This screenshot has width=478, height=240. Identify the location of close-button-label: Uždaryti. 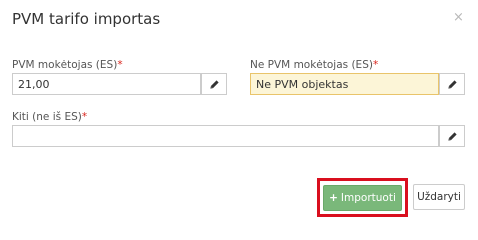
(439, 197).